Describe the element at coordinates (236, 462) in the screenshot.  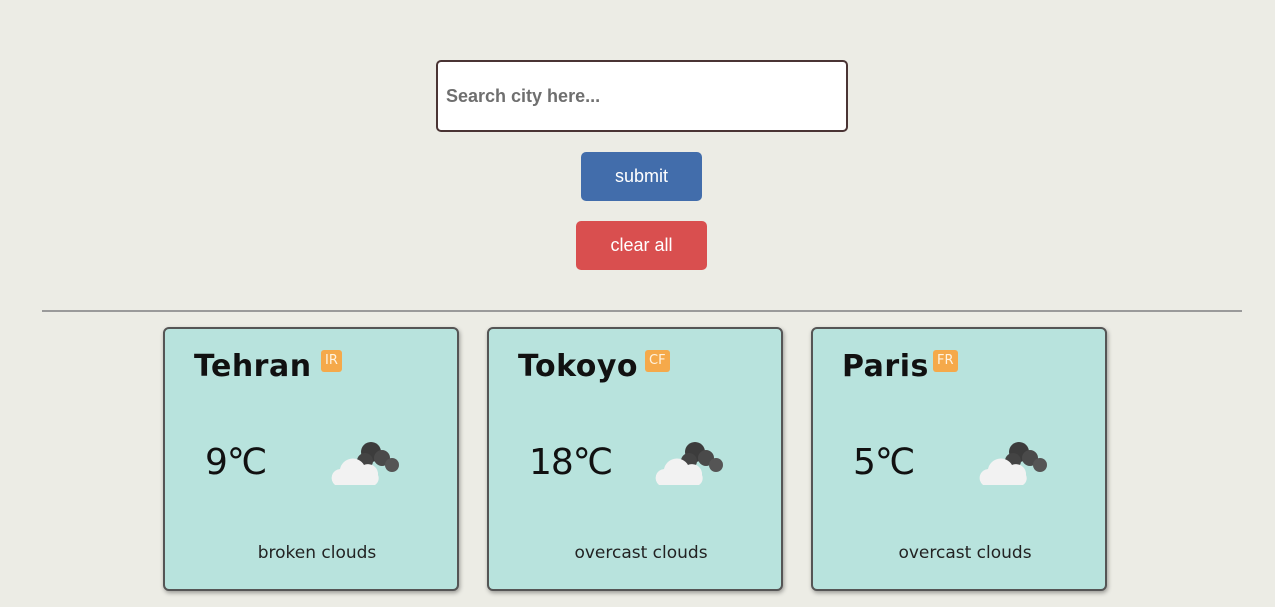
I see `temperature: 9℃` at that location.